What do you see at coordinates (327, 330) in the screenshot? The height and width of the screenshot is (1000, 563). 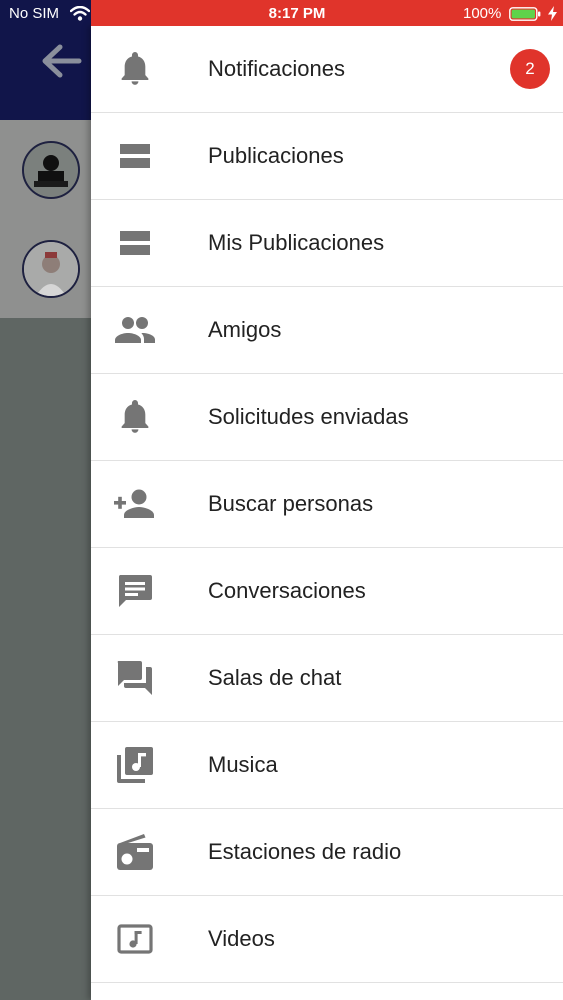 I see `menu-item-amigos: Amigos` at bounding box center [327, 330].